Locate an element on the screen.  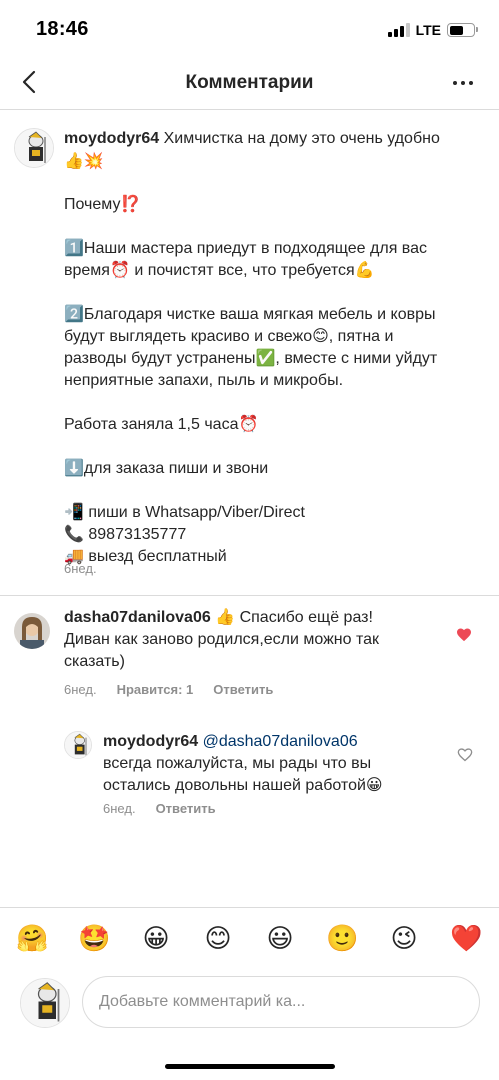
caption-line: 🚚 выезд бесплатный is located at coordinates (145, 556).